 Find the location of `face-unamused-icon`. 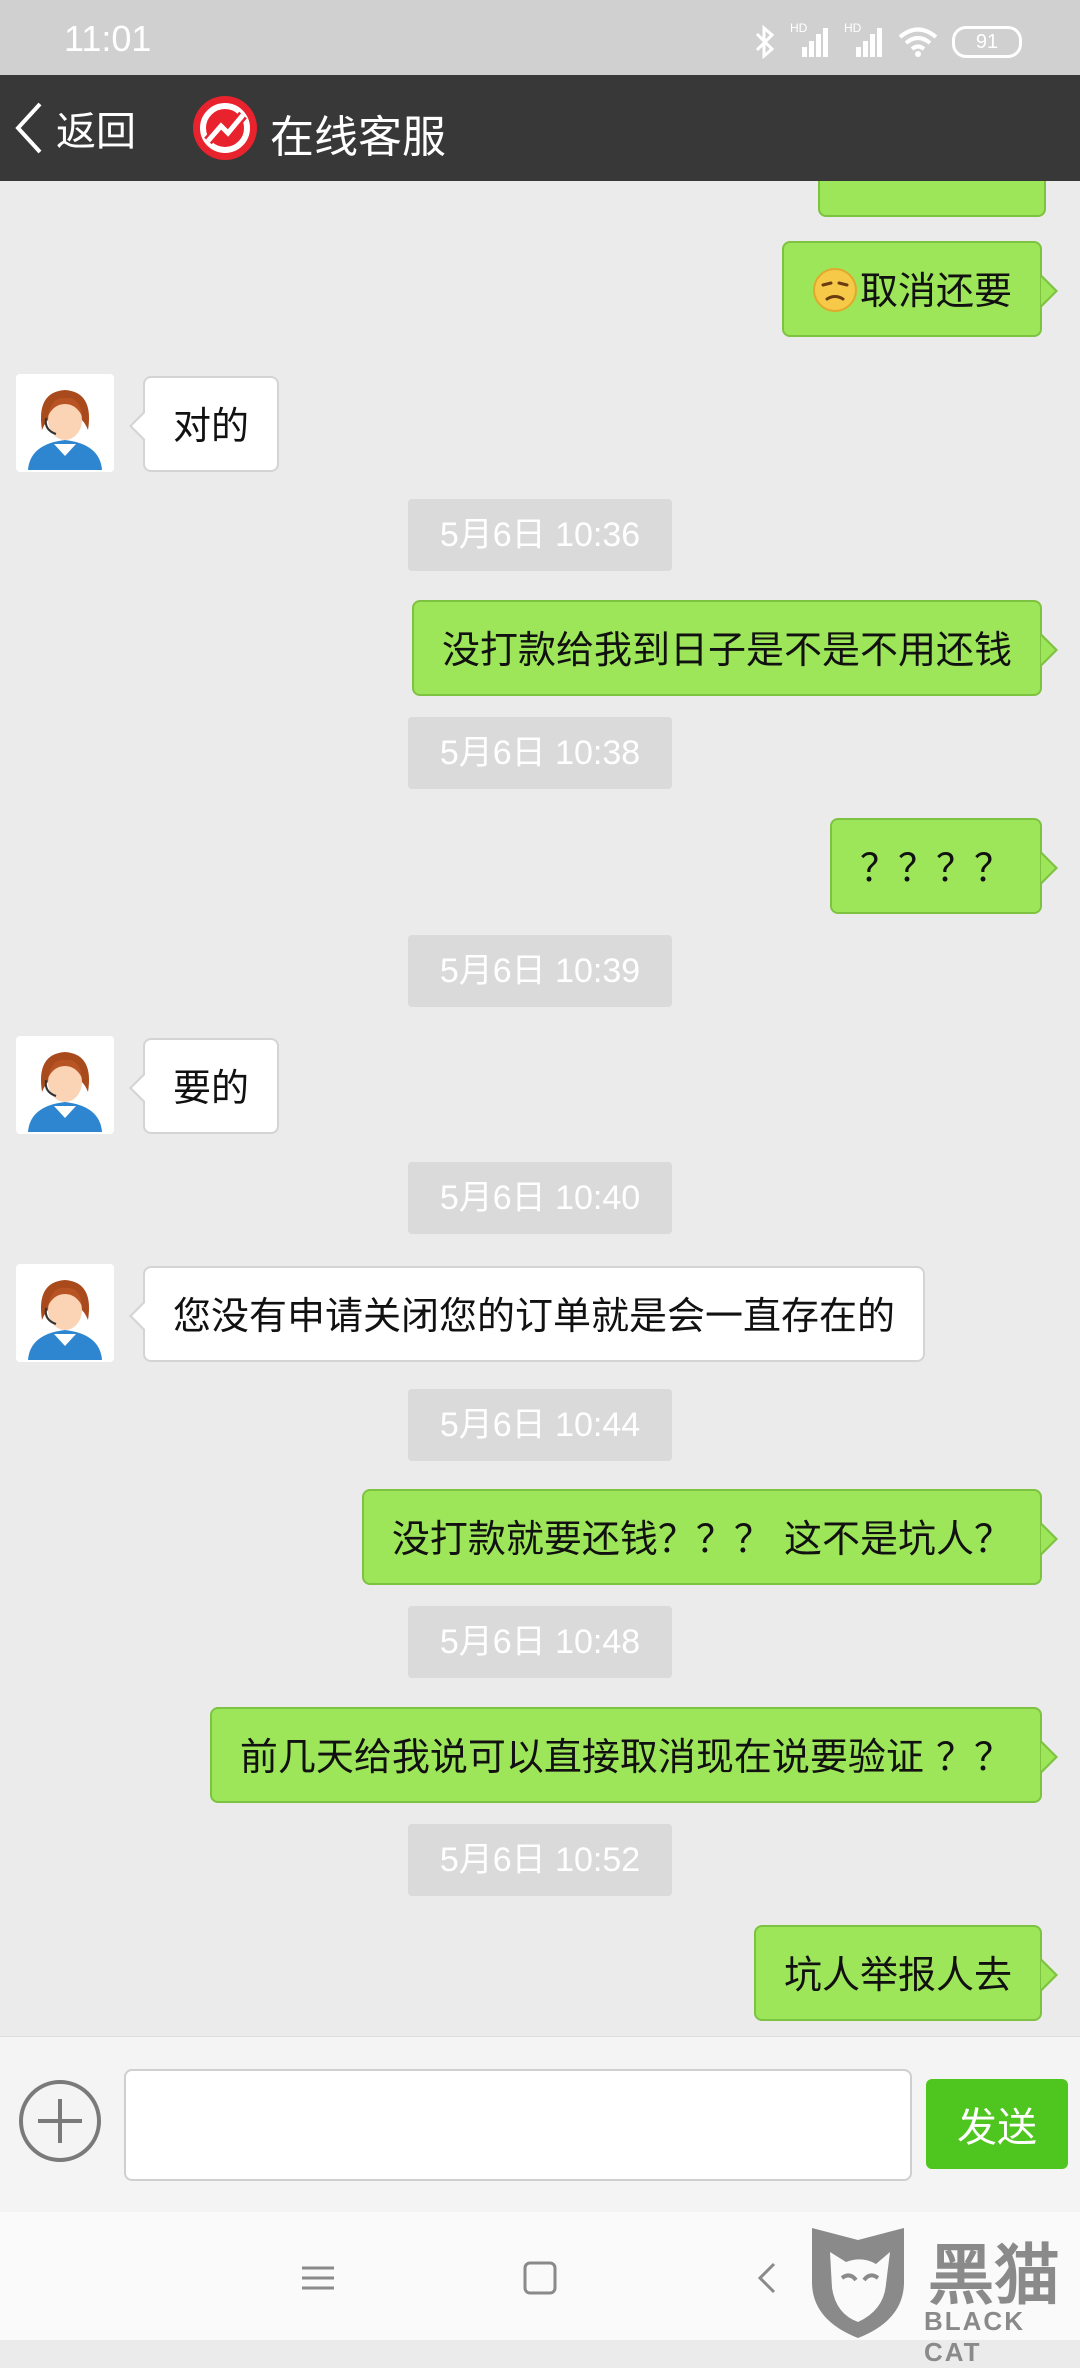

face-unamused-icon is located at coordinates (834, 289).